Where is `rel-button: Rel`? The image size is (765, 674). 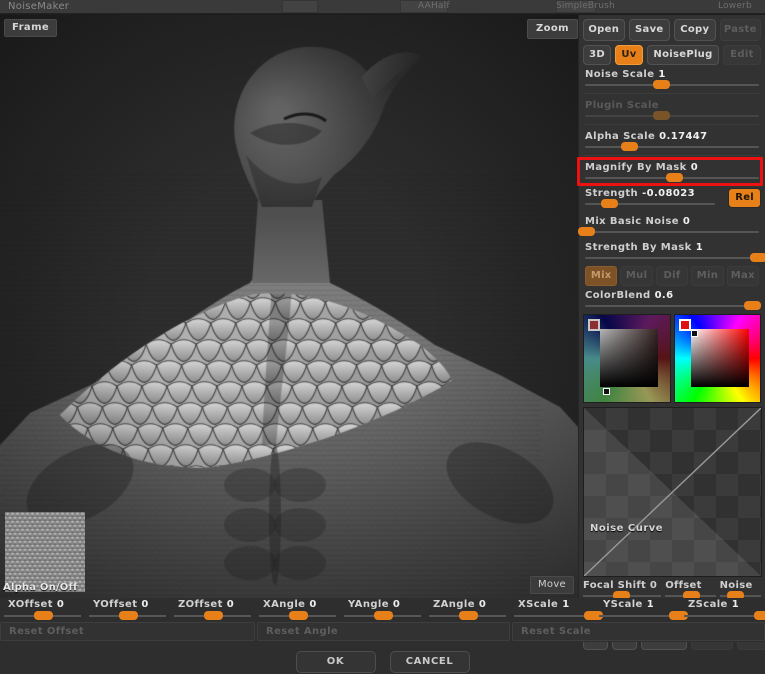
rel-button: Rel is located at coordinates (744, 198).